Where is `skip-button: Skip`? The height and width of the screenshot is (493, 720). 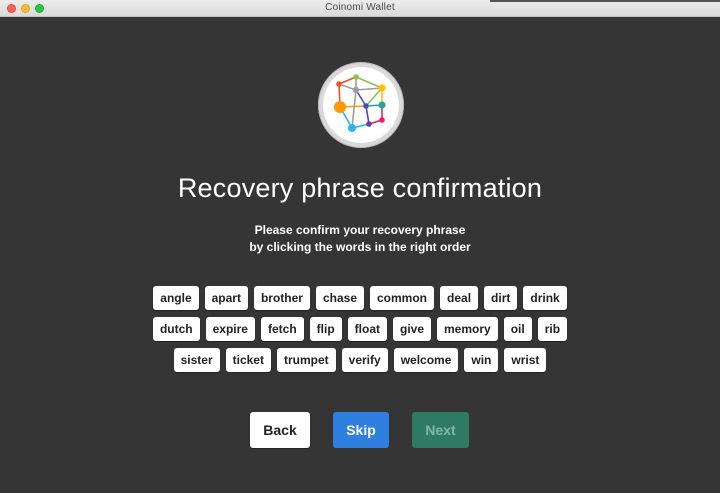
skip-button: Skip is located at coordinates (361, 430).